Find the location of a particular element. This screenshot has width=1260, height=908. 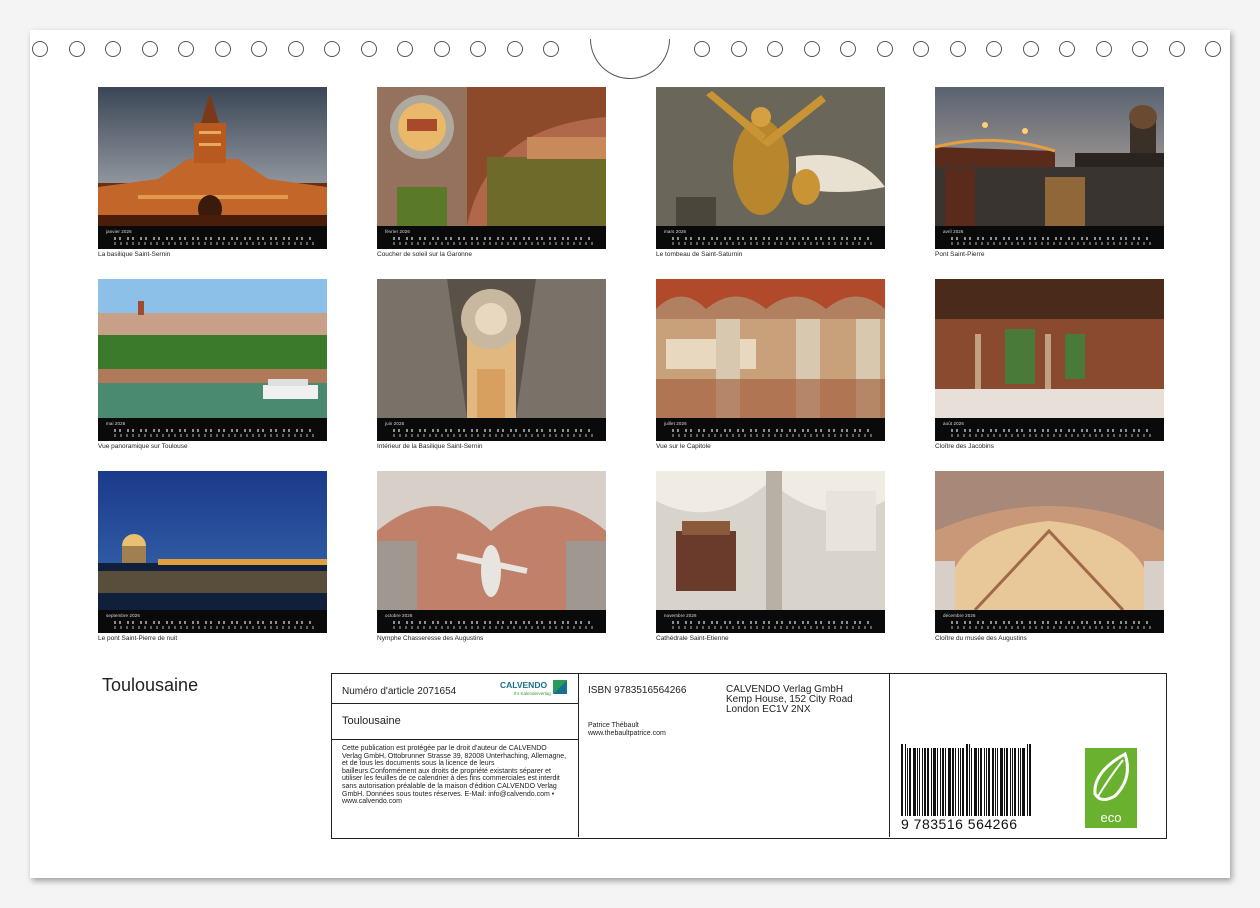

calvendo-logo-tagline: Ihr Kalenderverlag is located at coordinates (532, 693).